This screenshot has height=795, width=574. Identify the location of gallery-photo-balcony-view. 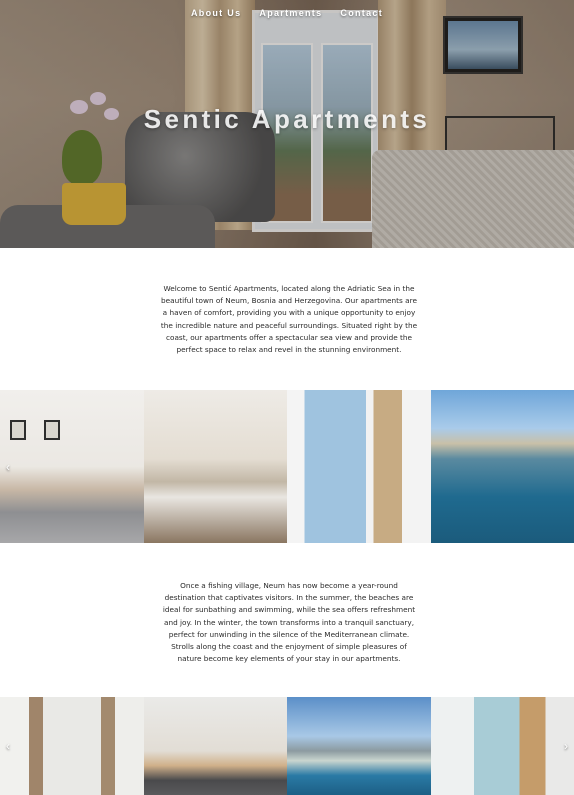
(359, 466).